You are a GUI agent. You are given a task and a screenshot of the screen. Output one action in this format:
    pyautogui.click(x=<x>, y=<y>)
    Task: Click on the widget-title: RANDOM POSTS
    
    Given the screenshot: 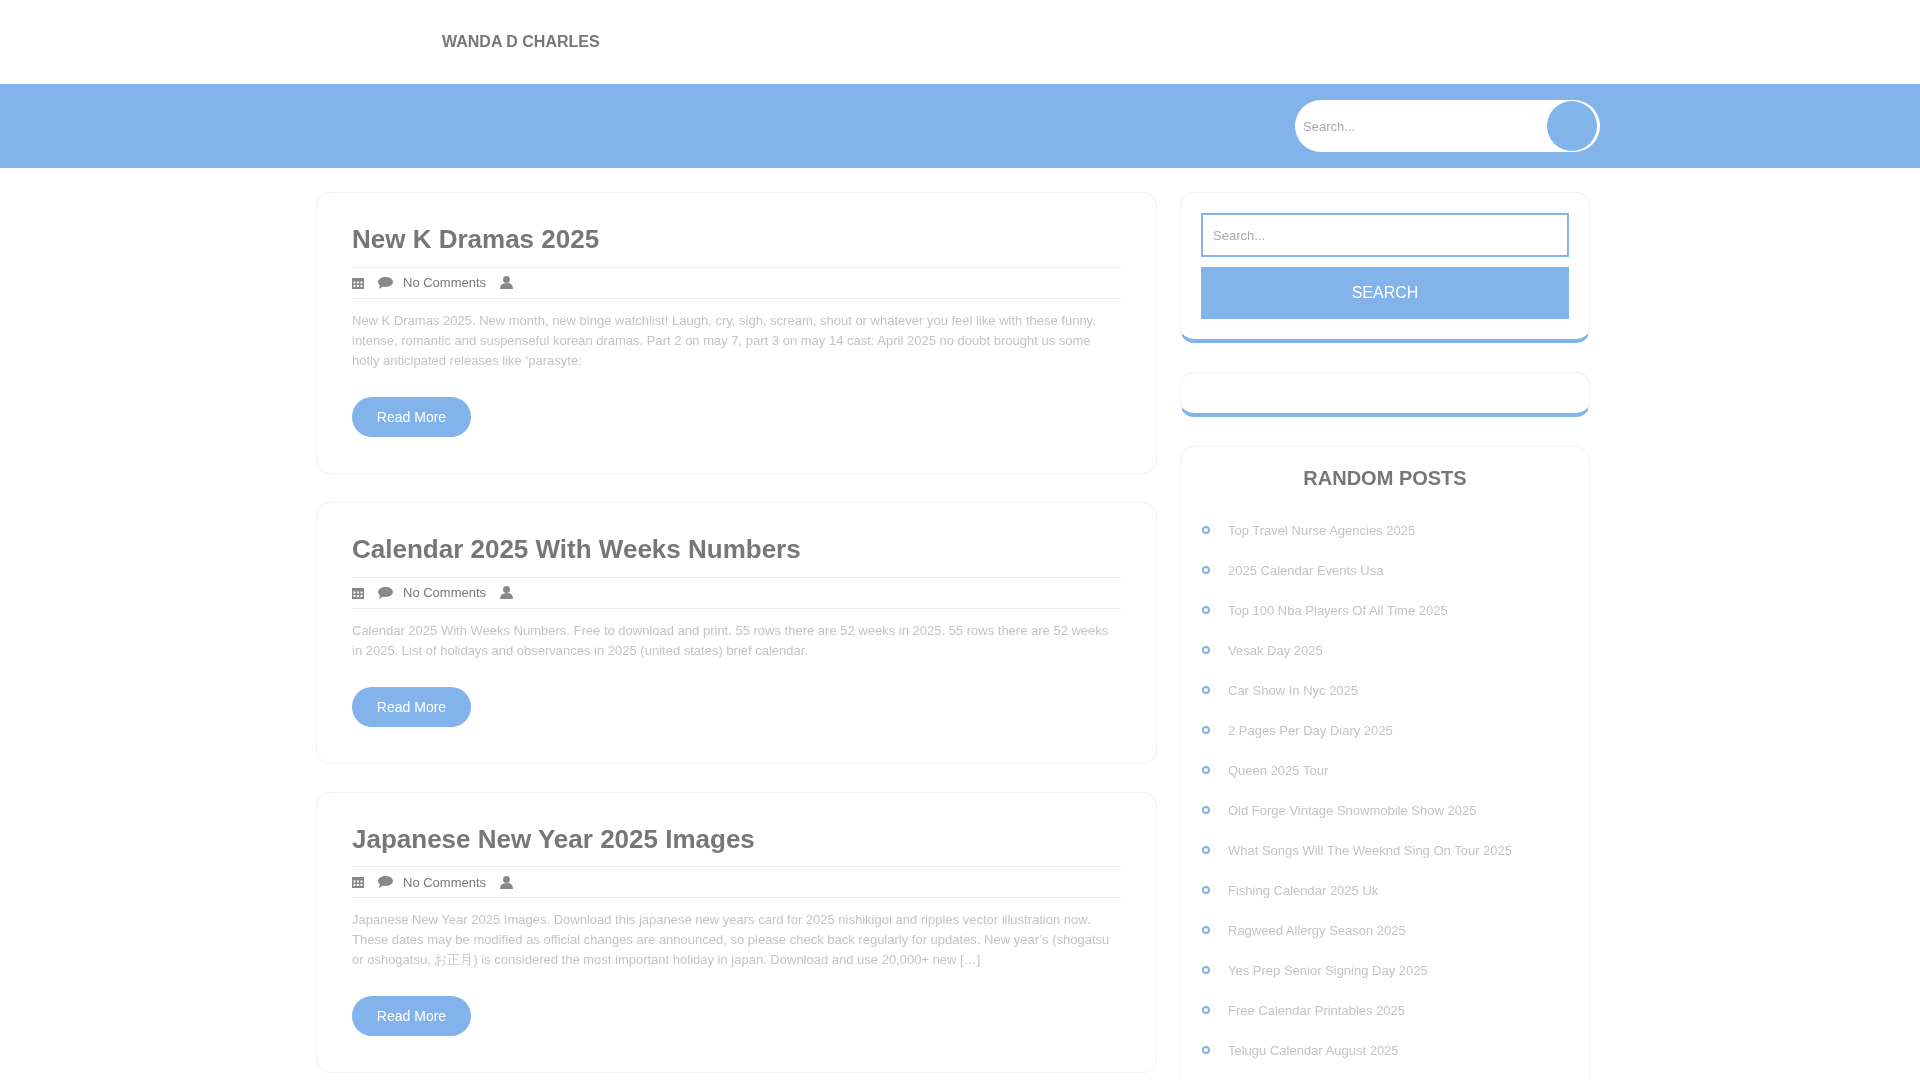 What is the action you would take?
    pyautogui.click(x=1385, y=478)
    